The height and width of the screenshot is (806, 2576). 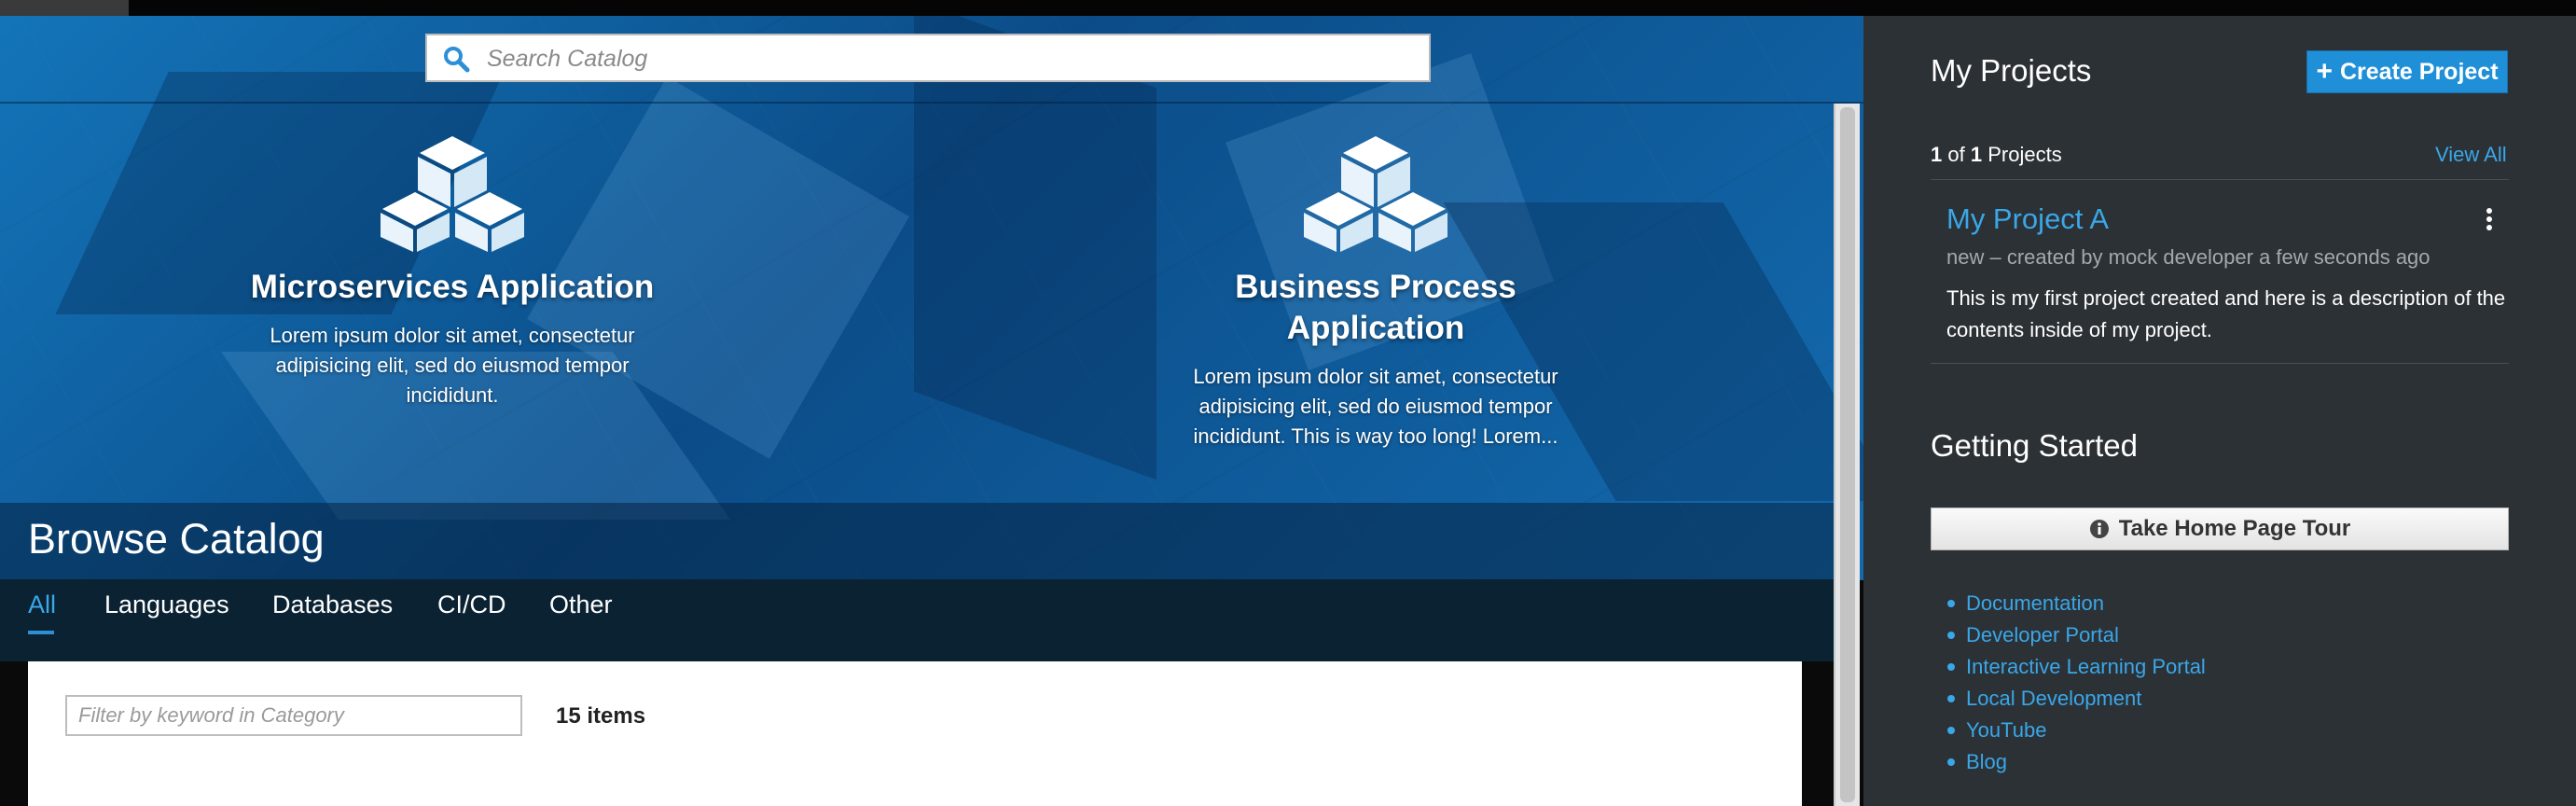 What do you see at coordinates (2471, 155) in the screenshot?
I see `view-all-link: View All` at bounding box center [2471, 155].